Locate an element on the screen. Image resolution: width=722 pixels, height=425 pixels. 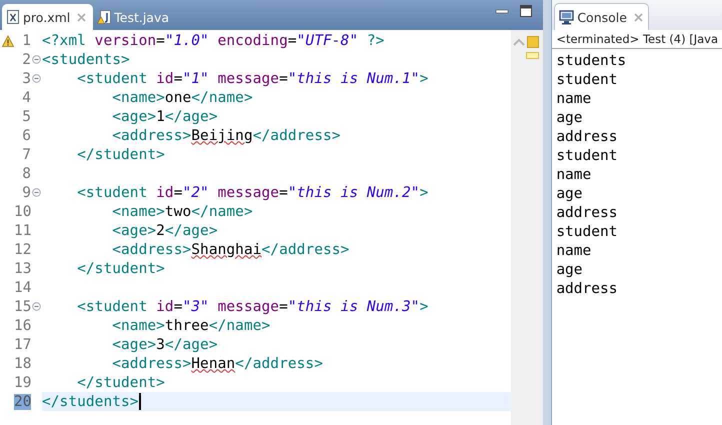
line-number: 2 is located at coordinates (26, 60).